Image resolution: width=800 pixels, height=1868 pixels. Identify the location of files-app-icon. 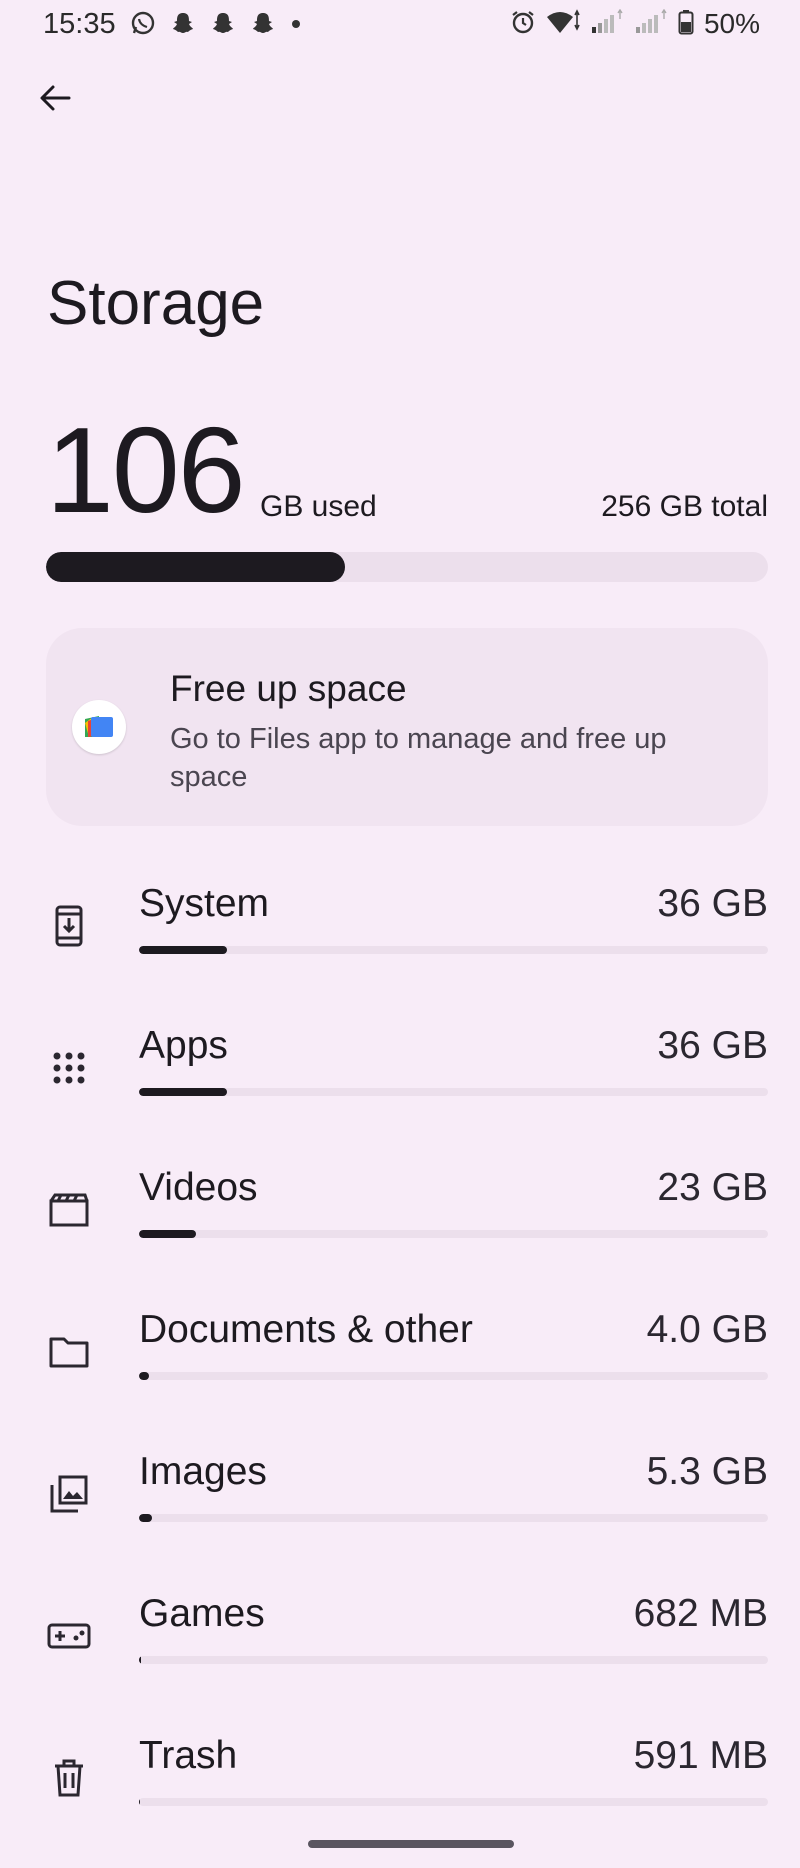
(99, 727).